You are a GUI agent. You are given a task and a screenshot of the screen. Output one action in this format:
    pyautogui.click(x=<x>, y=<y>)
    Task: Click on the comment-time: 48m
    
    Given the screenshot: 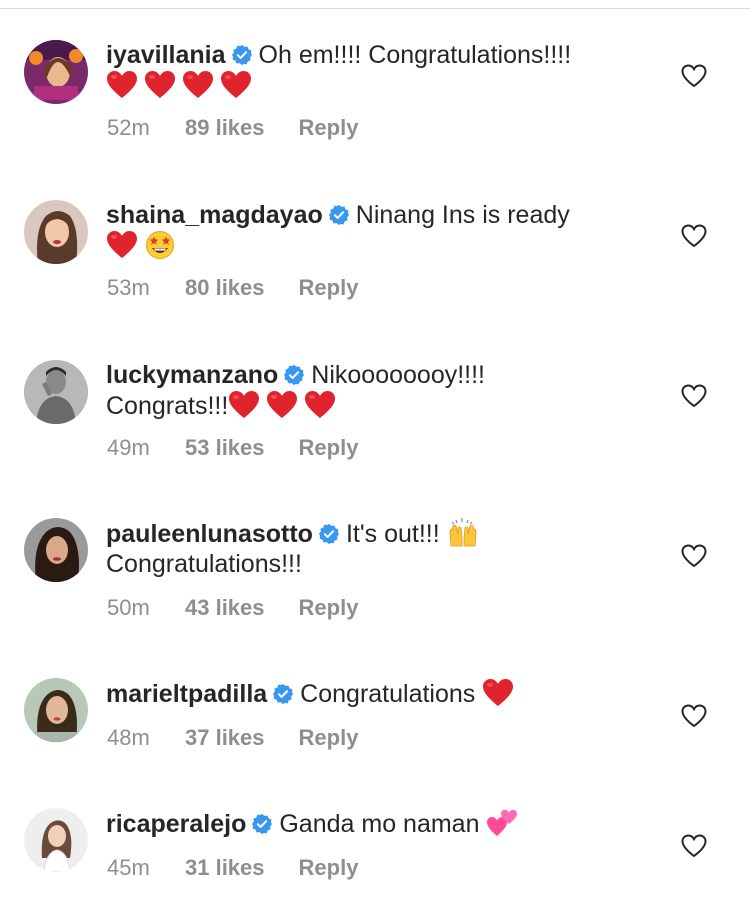 What is the action you would take?
    pyautogui.click(x=128, y=737)
    